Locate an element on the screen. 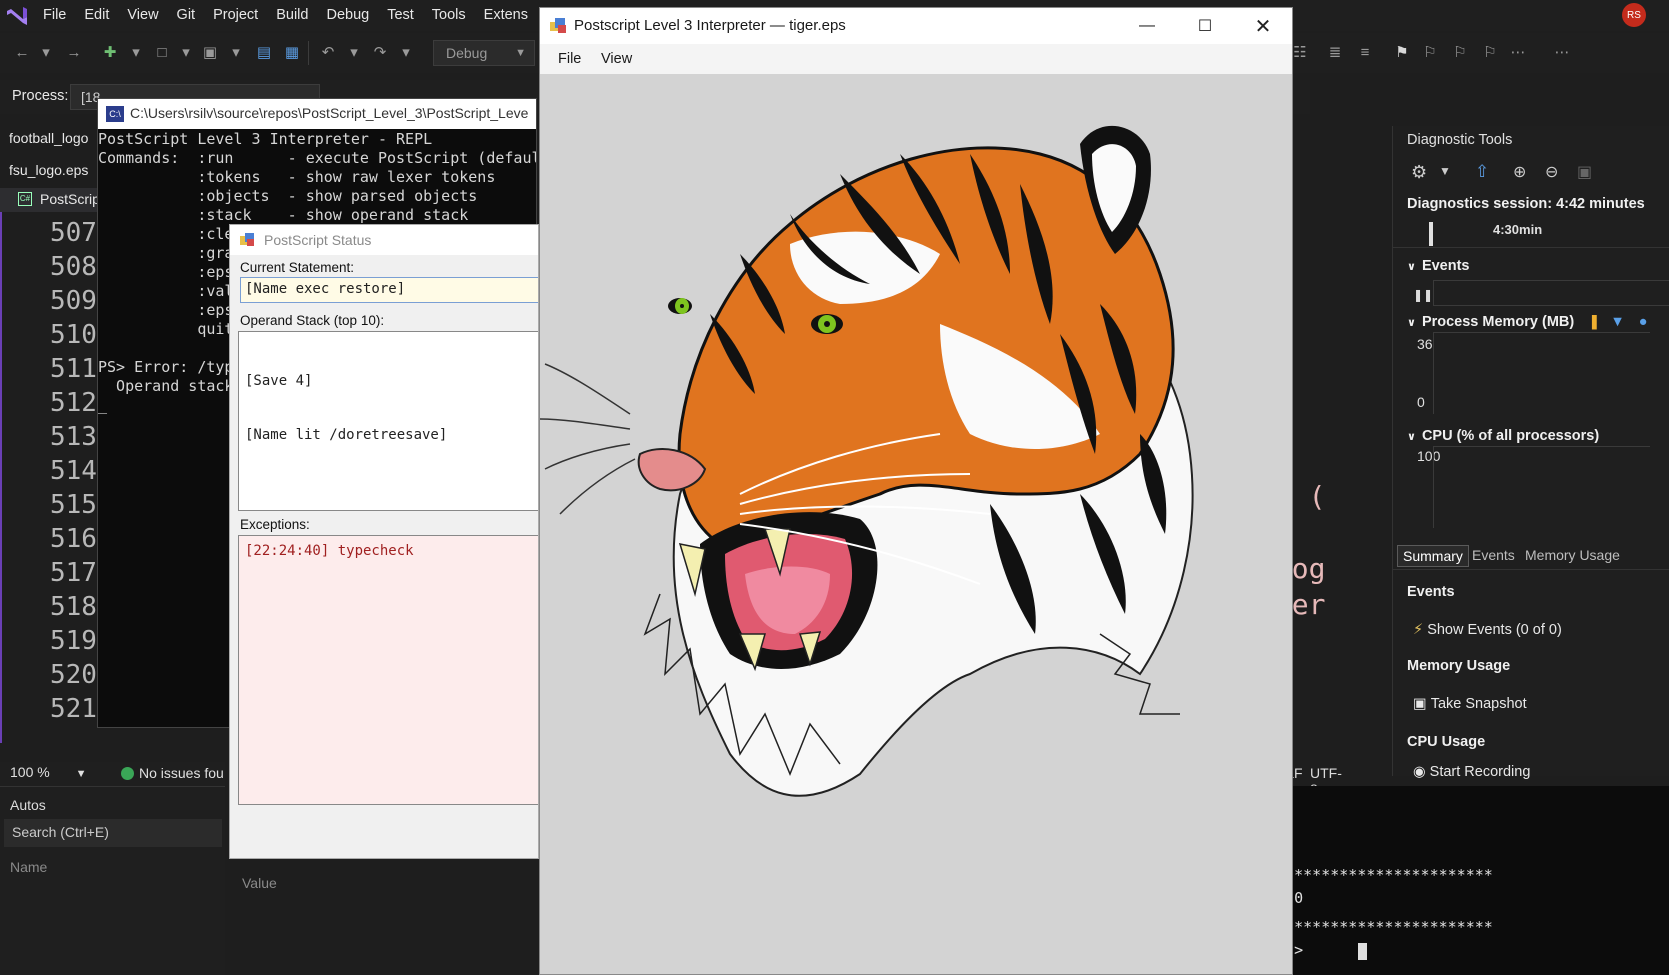 The height and width of the screenshot is (975, 1669). menu-debug: Debug is located at coordinates (347, 15).